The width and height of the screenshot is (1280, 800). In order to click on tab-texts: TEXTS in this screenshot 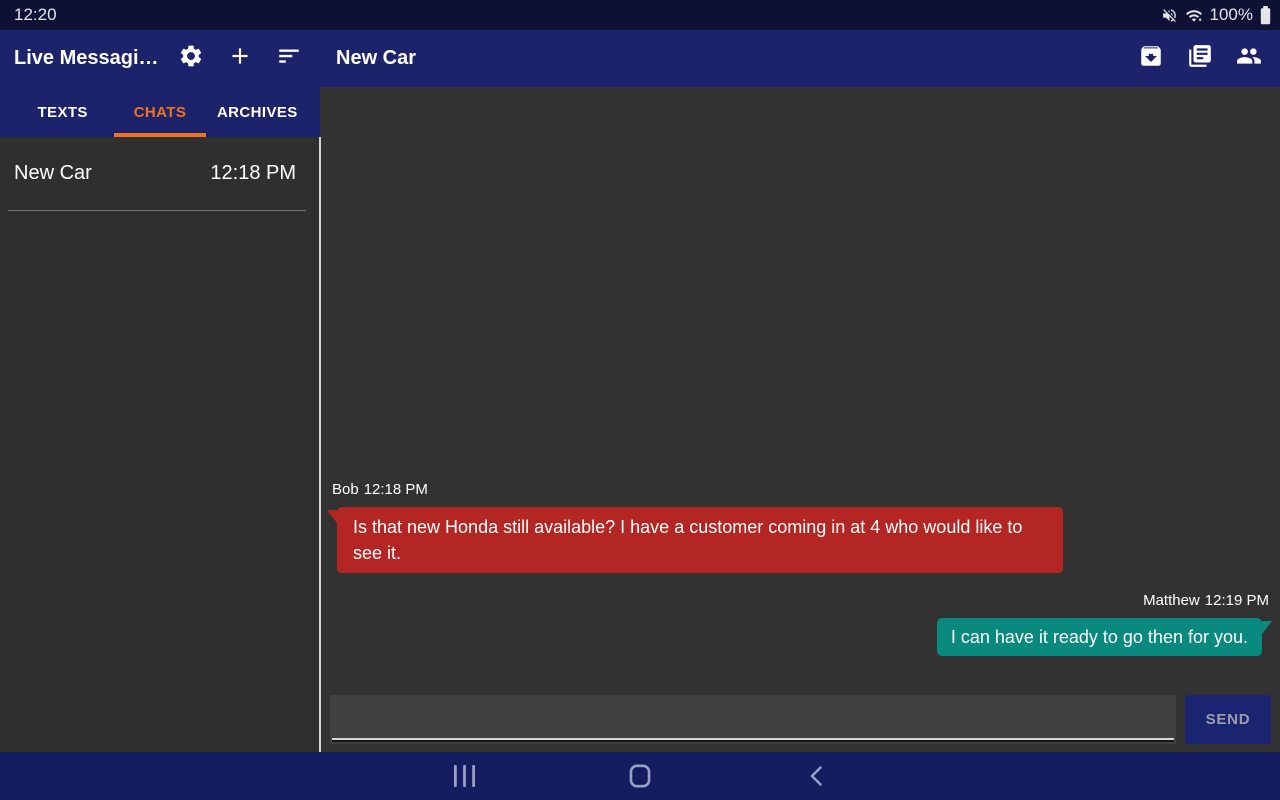, I will do `click(62, 112)`.